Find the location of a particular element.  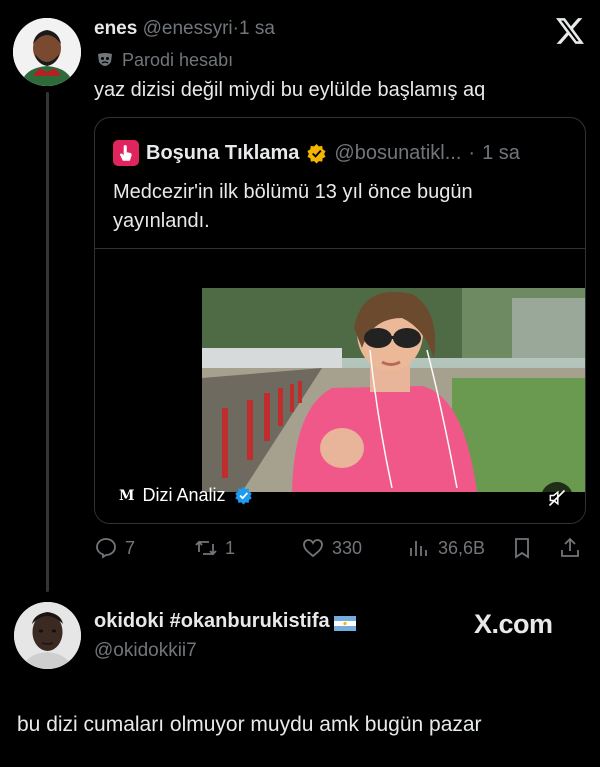

reply-author: okidoki #okanburukistifa is located at coordinates (225, 621).